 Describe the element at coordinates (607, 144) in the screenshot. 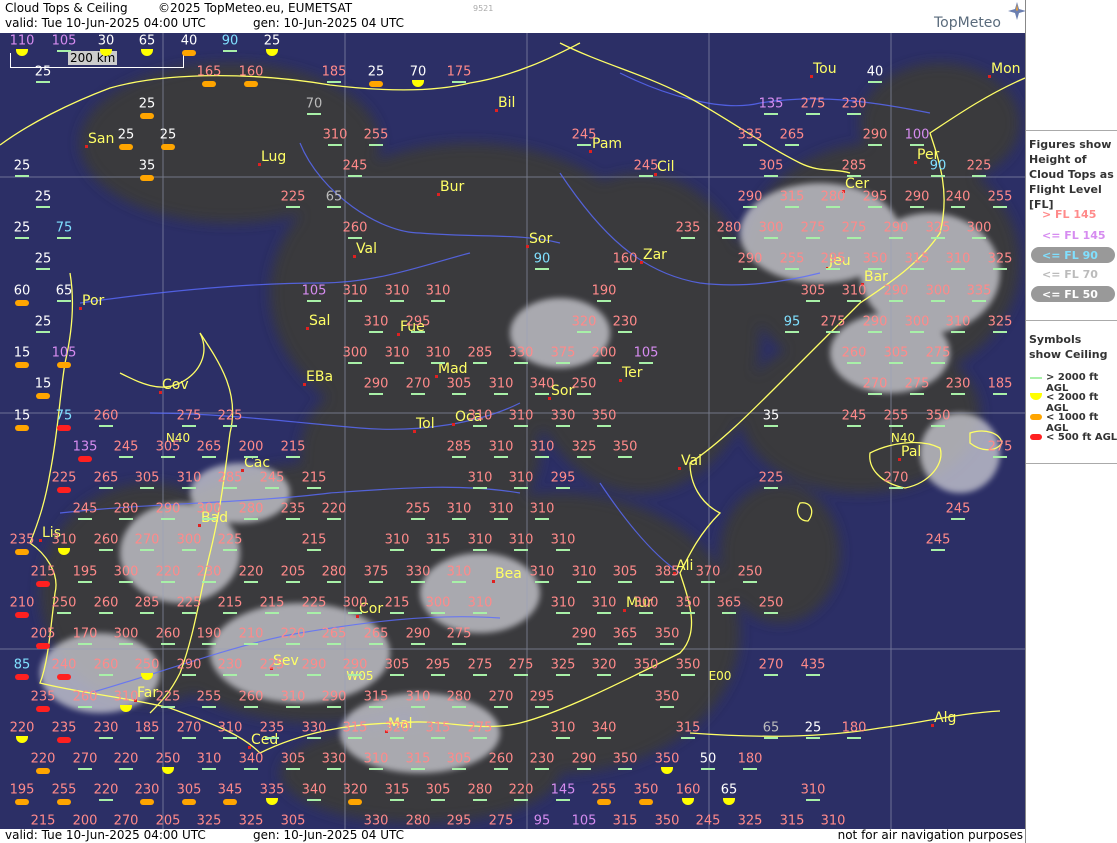

I see `city-label: Pam` at that location.